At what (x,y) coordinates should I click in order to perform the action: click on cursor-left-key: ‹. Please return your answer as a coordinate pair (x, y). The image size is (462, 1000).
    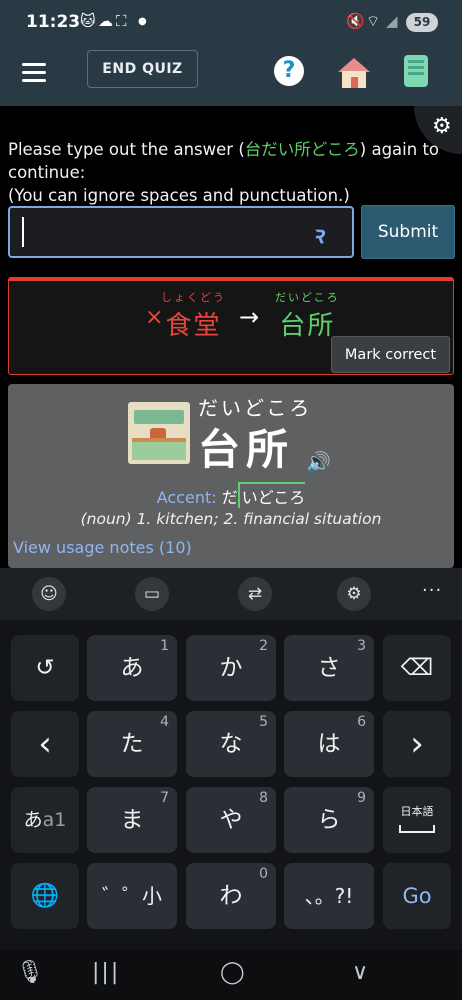
    Looking at the image, I should click on (45, 744).